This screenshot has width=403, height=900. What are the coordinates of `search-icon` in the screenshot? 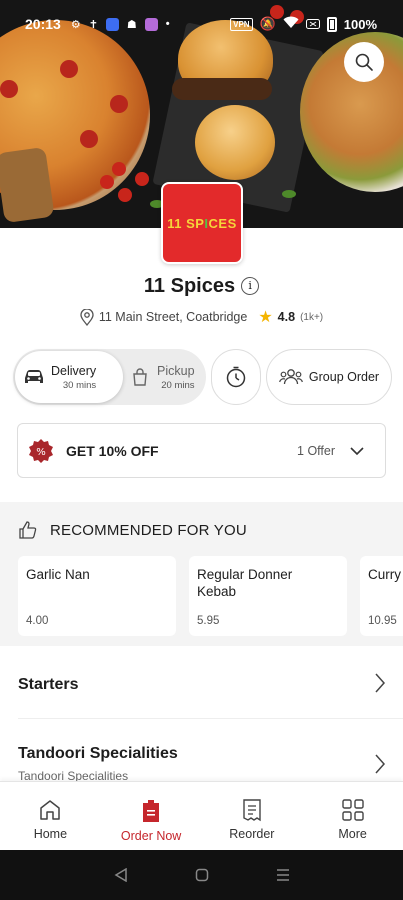 It's located at (364, 62).